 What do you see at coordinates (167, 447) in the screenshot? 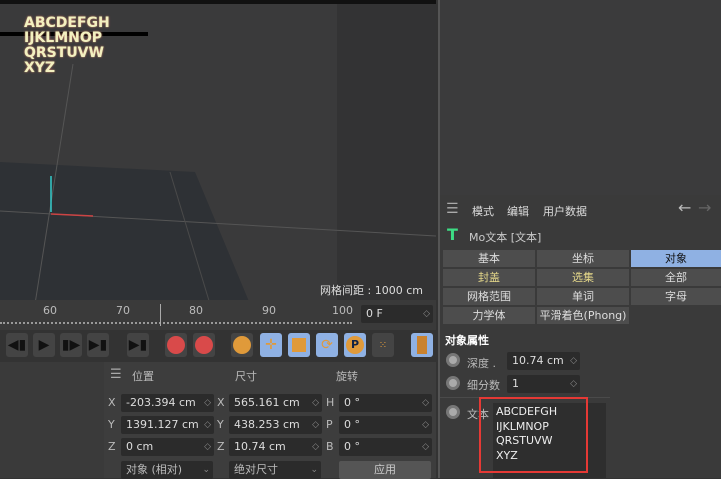
I see `position-field: 0 cm ◇` at bounding box center [167, 447].